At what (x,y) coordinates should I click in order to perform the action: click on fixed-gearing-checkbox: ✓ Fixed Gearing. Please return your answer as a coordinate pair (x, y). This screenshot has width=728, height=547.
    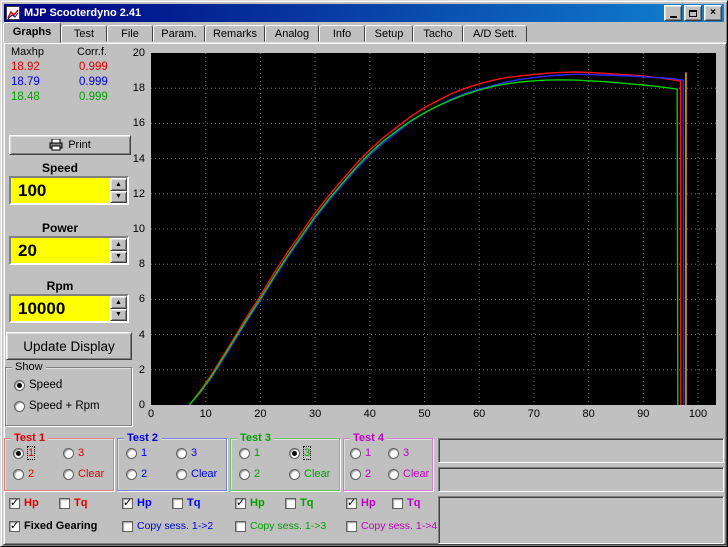
    Looking at the image, I should click on (53, 525).